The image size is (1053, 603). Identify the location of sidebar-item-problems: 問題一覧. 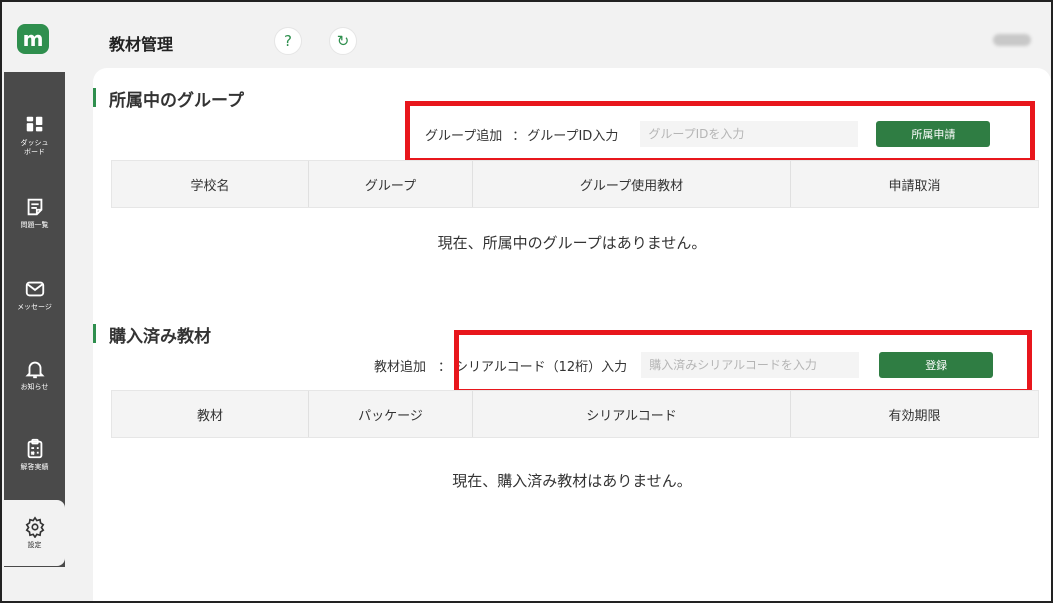
(34, 213).